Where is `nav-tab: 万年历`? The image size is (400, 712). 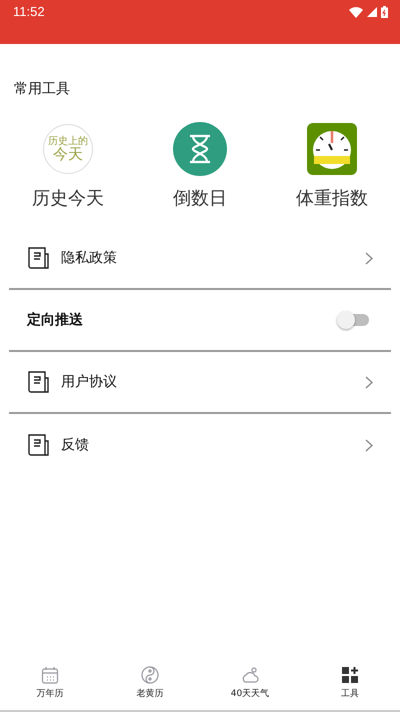 nav-tab: 万年历 is located at coordinates (50, 686).